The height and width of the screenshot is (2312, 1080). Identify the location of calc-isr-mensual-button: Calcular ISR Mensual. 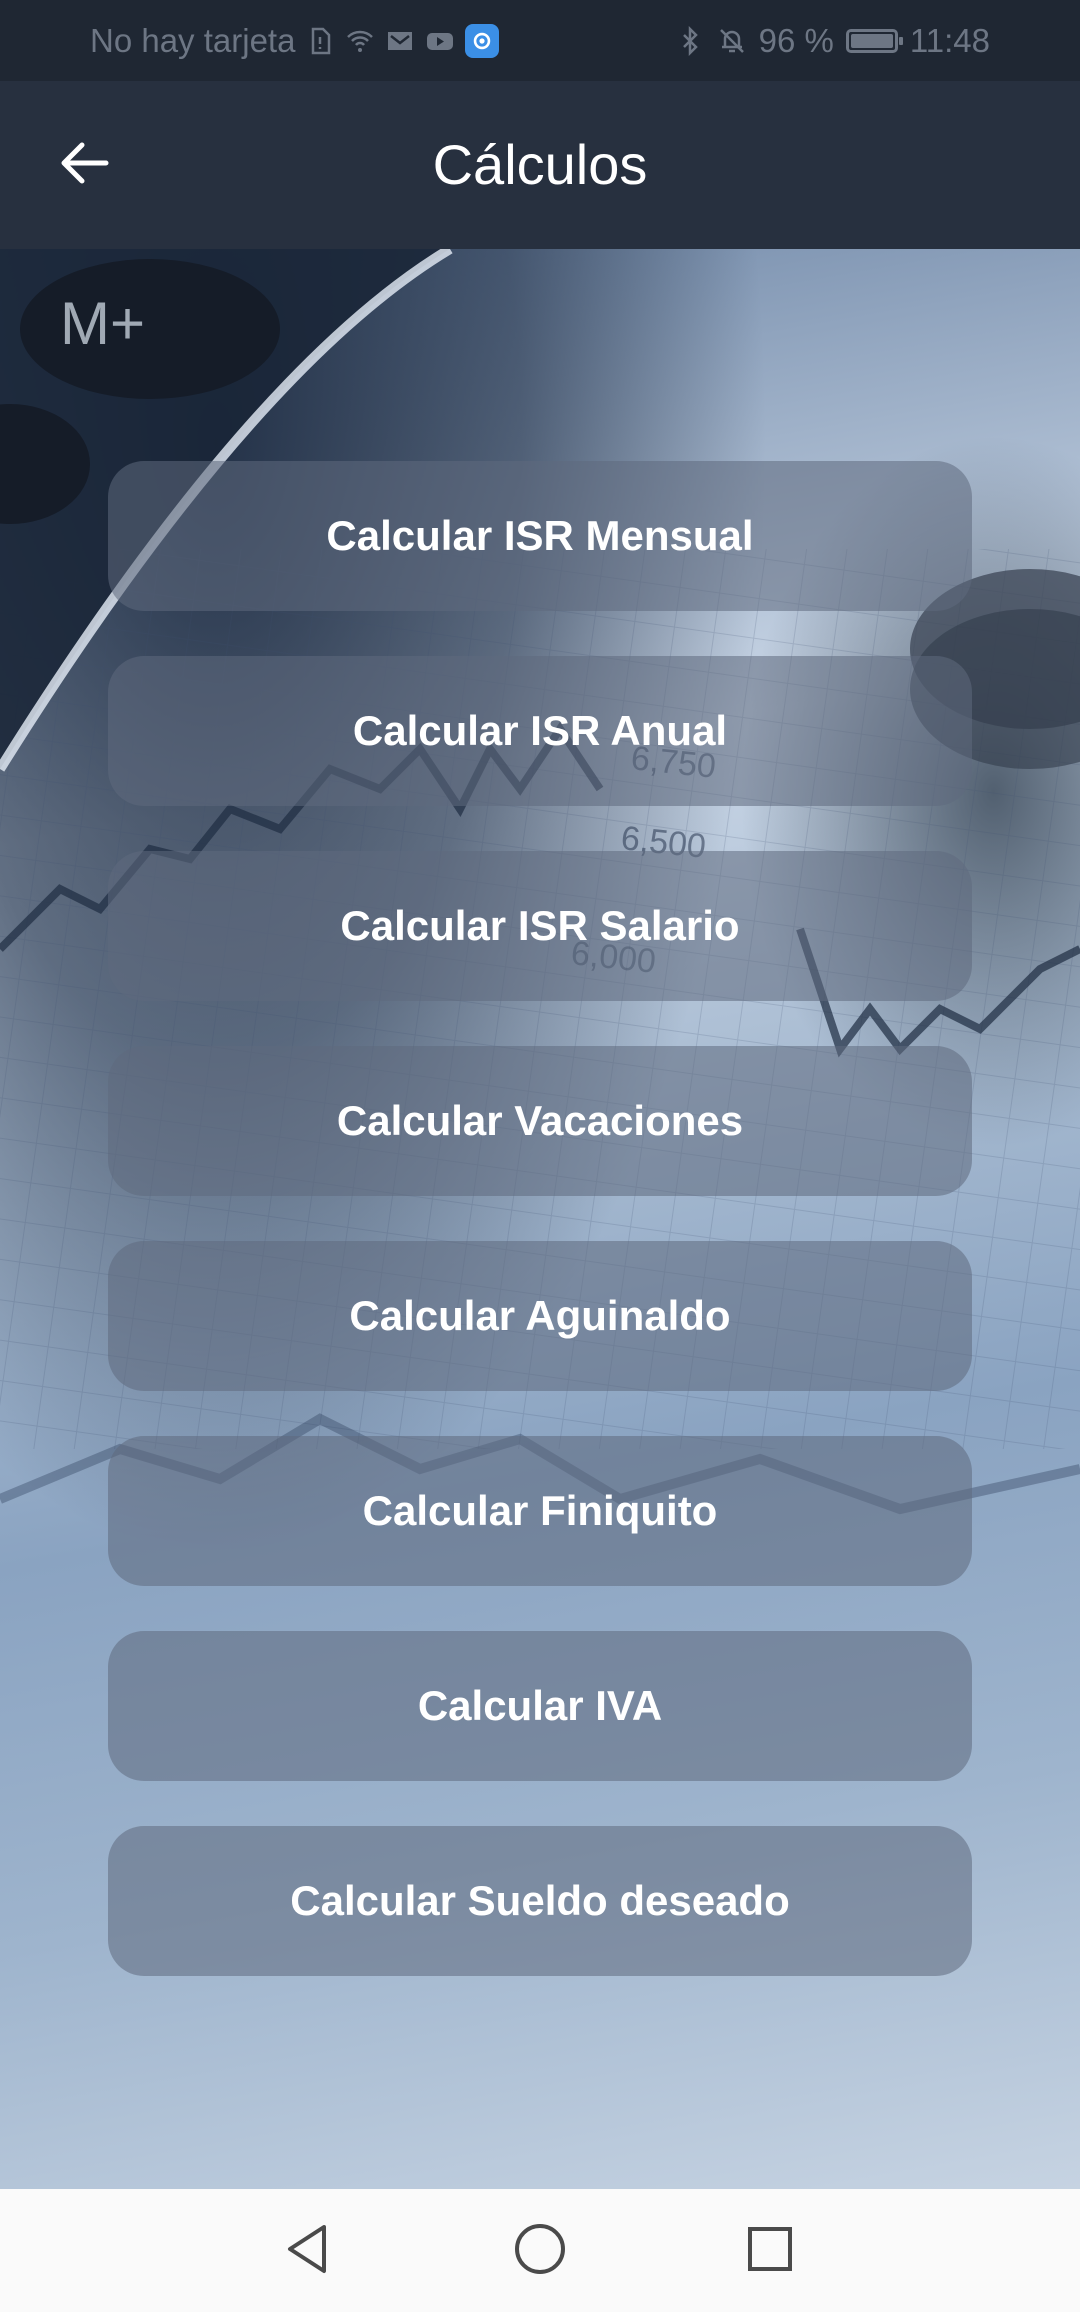
(540, 536).